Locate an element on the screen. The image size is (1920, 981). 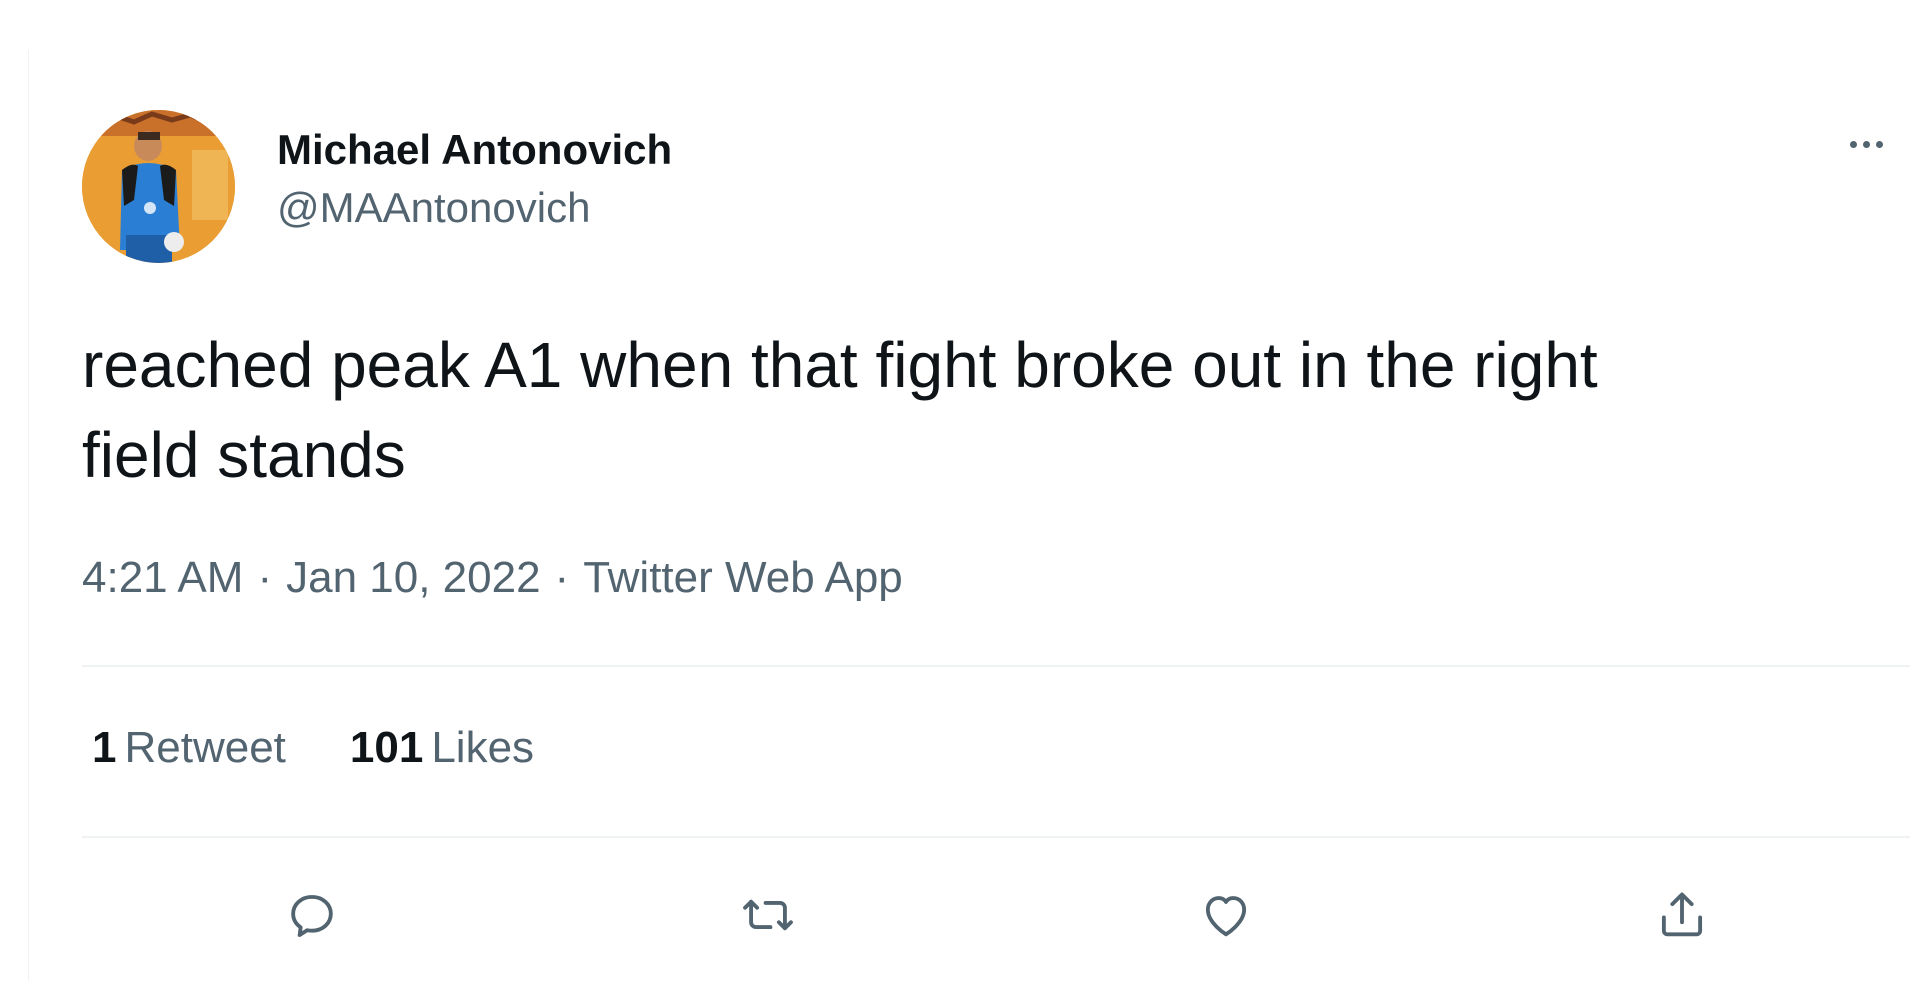
display-name: Michael Antonovich is located at coordinates (474, 150).